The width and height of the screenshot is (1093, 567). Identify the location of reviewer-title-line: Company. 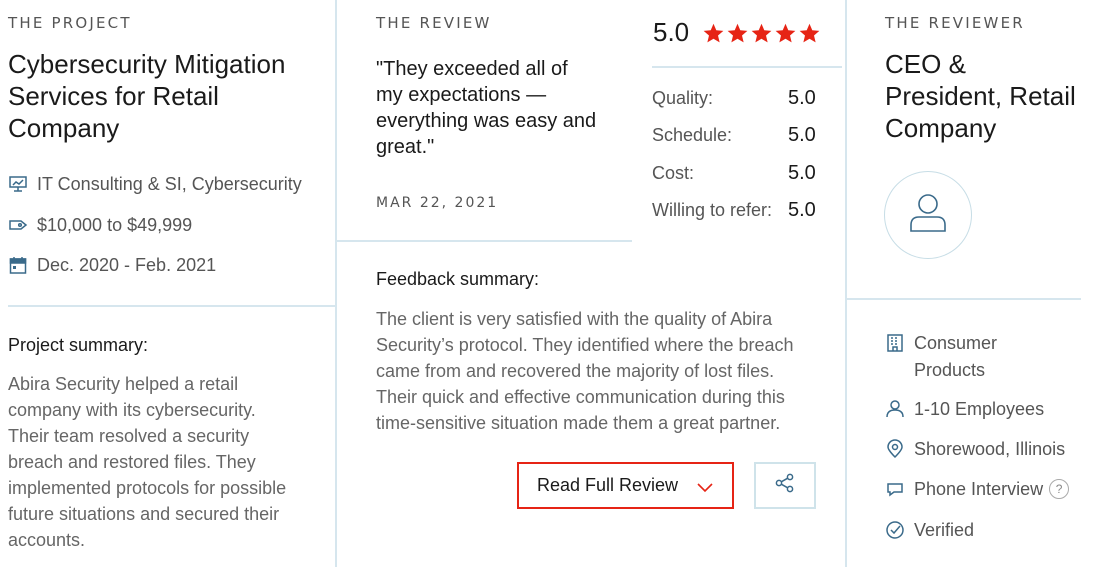
(941, 128).